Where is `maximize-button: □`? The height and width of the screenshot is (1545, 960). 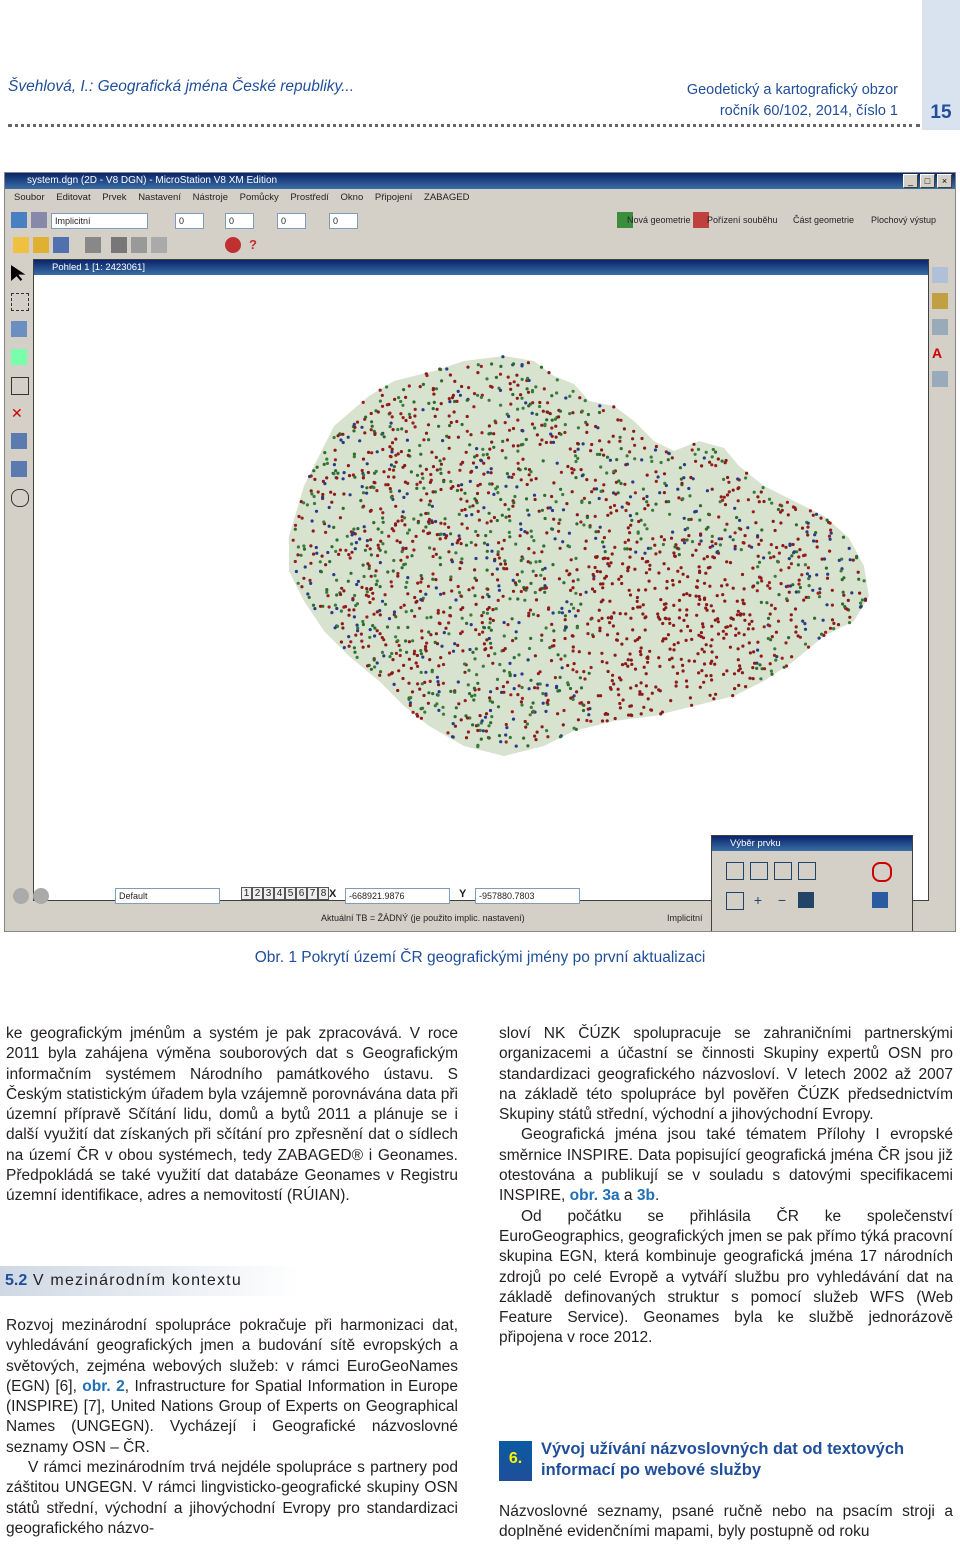 maximize-button: □ is located at coordinates (927, 181).